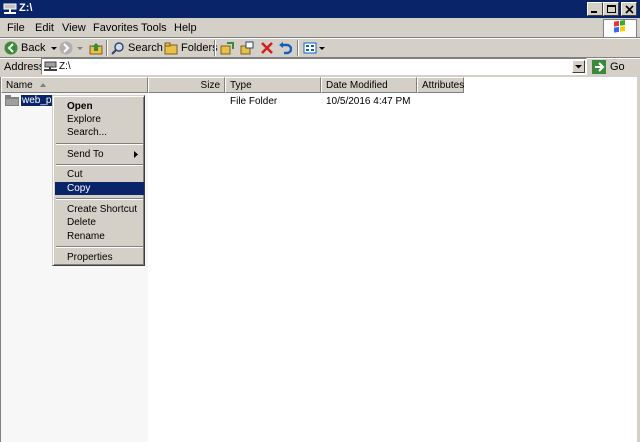  I want to click on menu-item-cut: Cut, so click(99, 174).